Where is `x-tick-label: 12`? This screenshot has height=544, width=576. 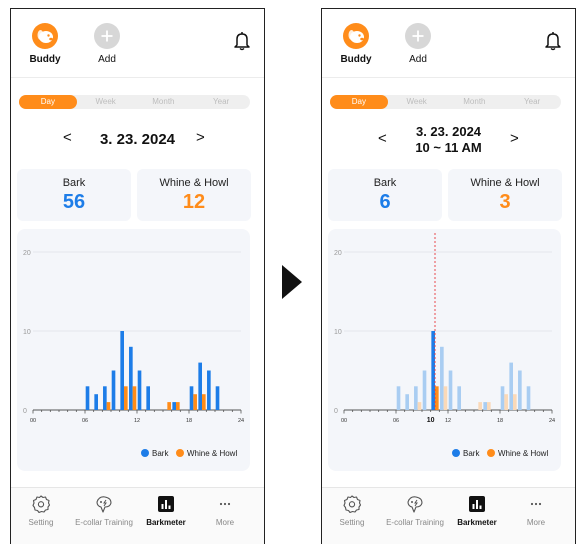 x-tick-label: 12 is located at coordinates (448, 421).